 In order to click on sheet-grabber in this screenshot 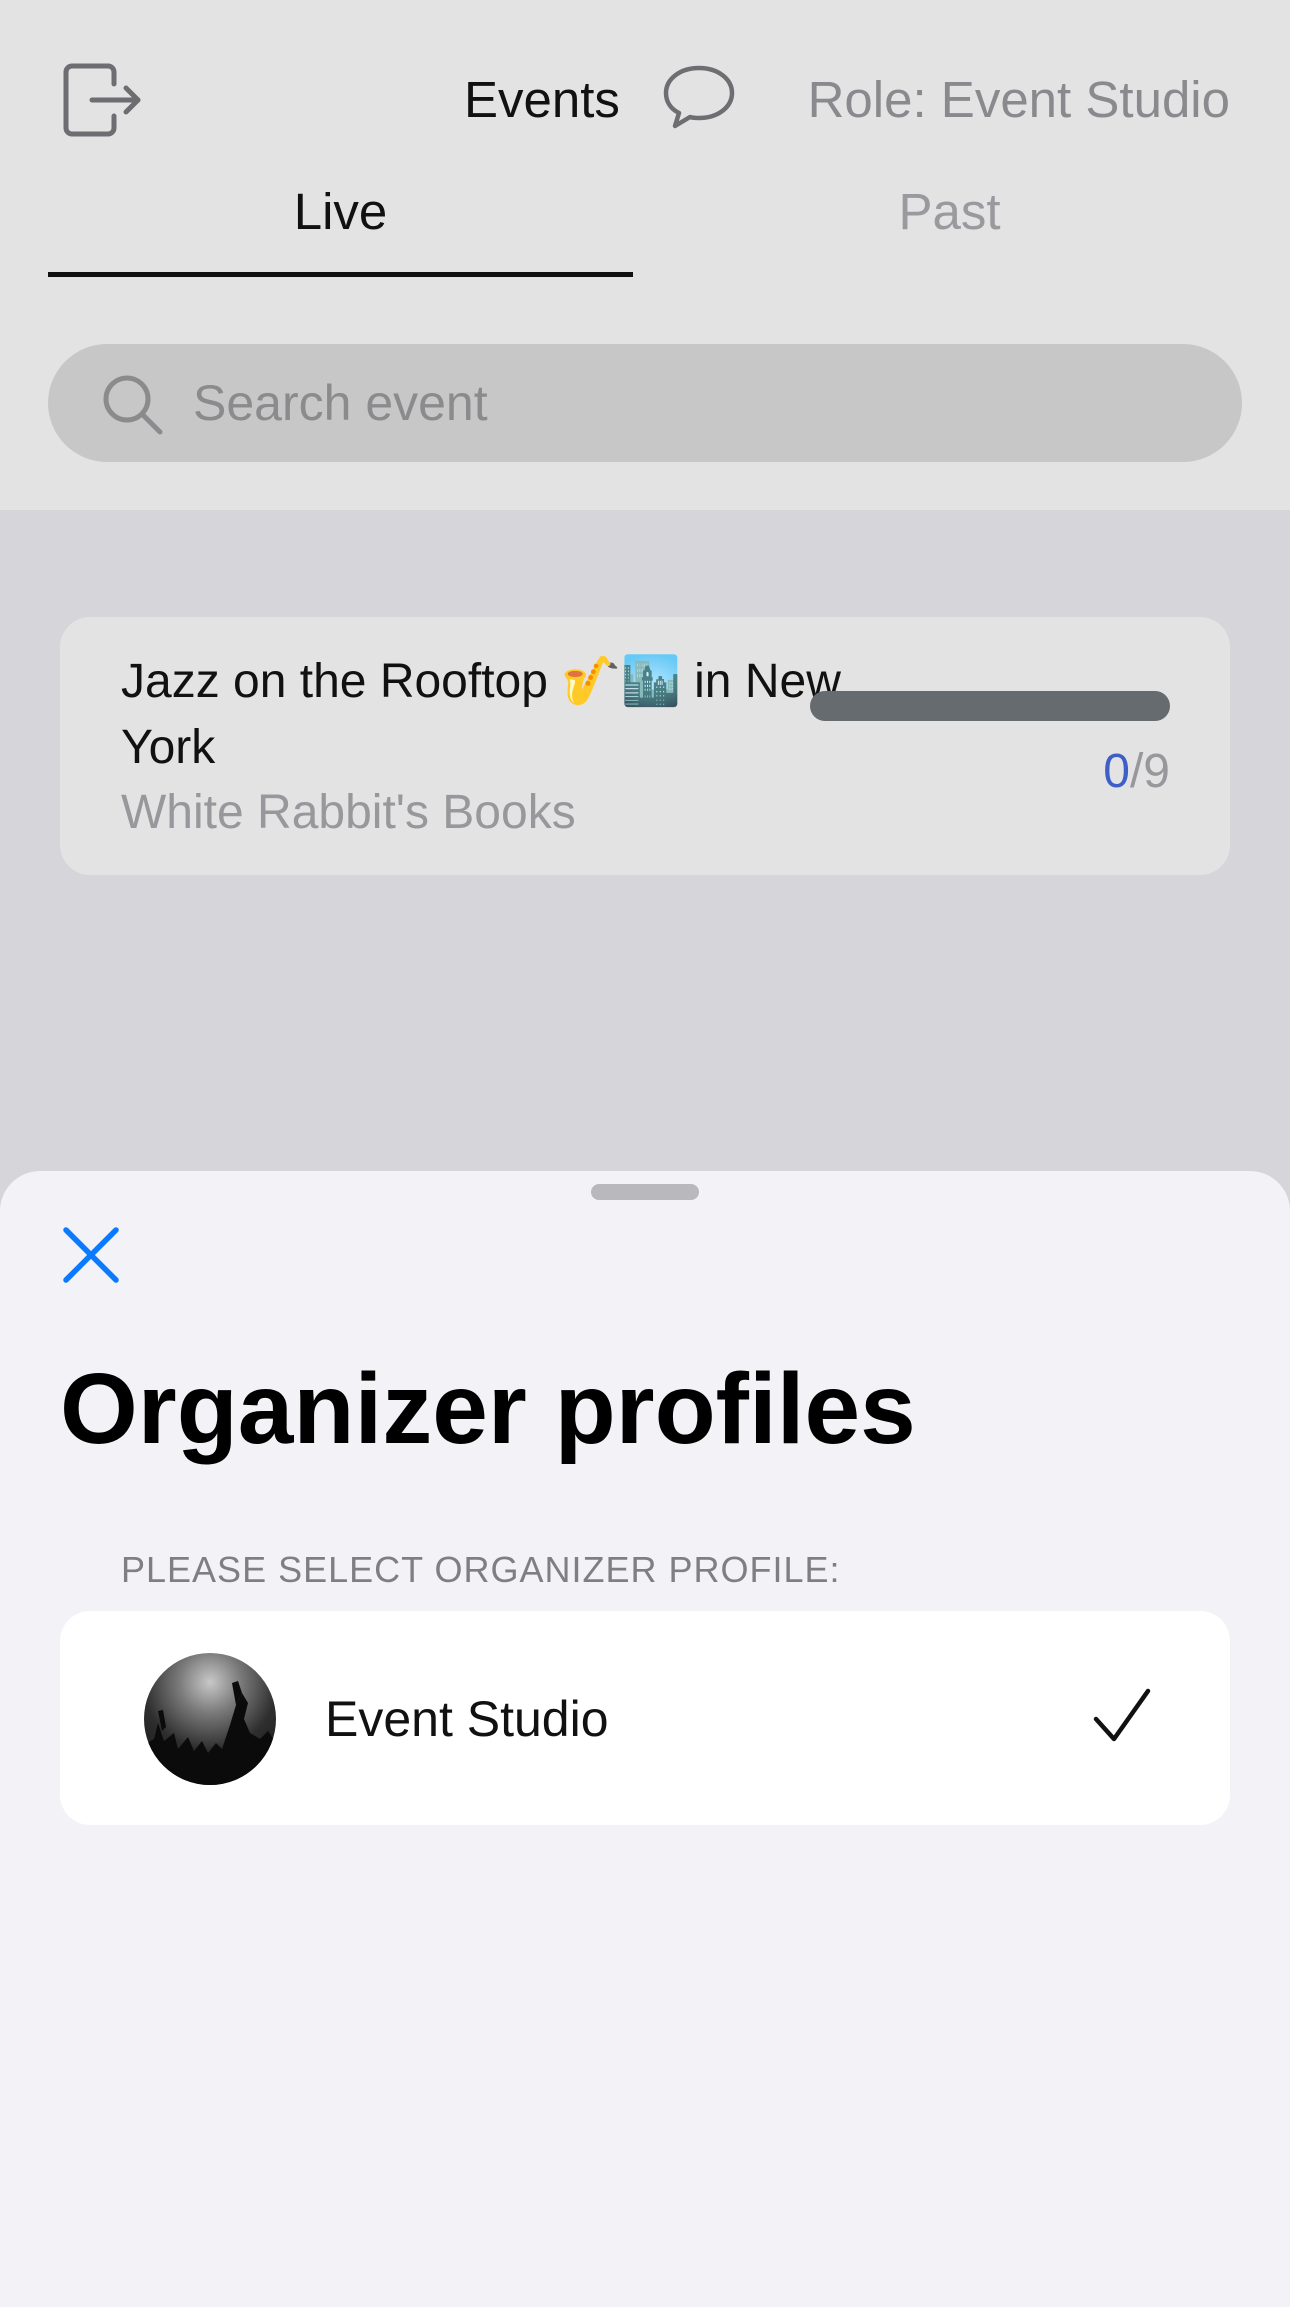, I will do `click(645, 1192)`.